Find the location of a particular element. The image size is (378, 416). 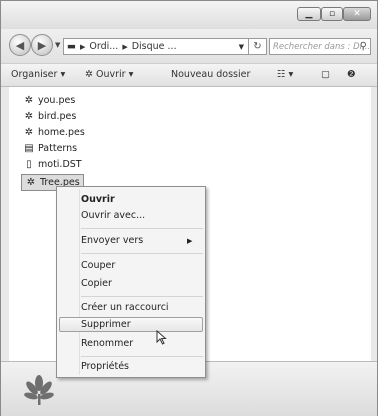

back-button: ◀ is located at coordinates (20, 45).